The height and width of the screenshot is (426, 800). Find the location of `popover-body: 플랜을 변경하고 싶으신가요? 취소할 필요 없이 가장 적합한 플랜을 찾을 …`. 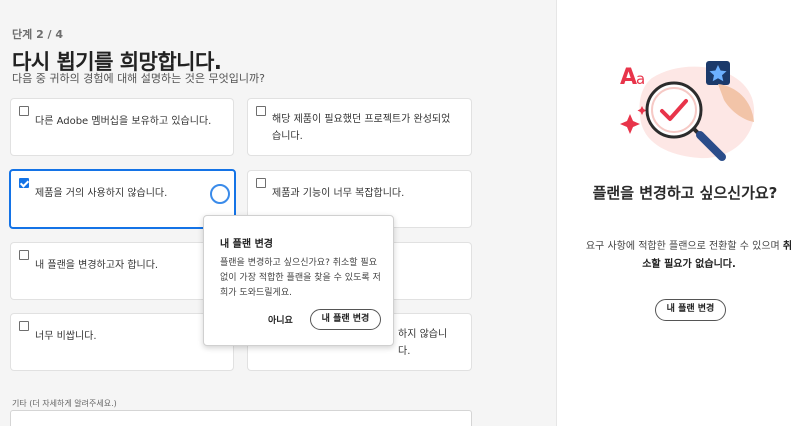

popover-body: 플랜을 변경하고 싶으신가요? 취소할 필요 없이 가장 적합한 플랜을 찾을 … is located at coordinates (300, 278).